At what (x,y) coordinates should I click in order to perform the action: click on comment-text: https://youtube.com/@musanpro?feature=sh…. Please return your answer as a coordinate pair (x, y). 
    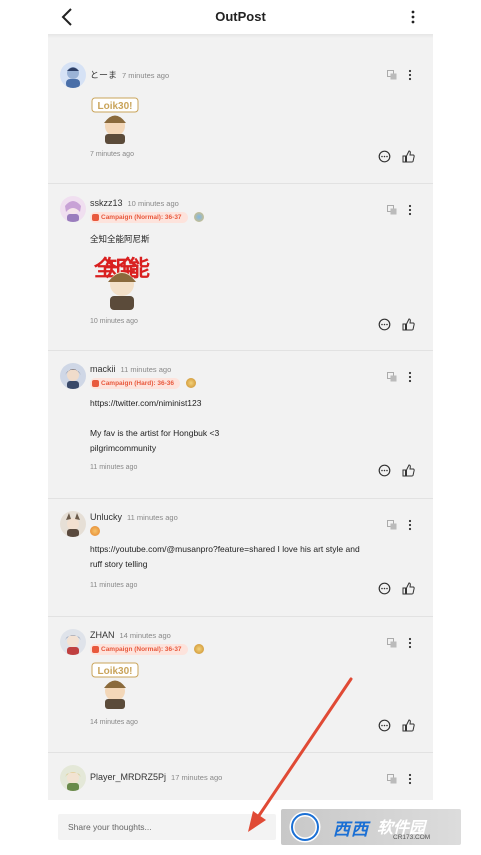
    Looking at the image, I should click on (257, 557).